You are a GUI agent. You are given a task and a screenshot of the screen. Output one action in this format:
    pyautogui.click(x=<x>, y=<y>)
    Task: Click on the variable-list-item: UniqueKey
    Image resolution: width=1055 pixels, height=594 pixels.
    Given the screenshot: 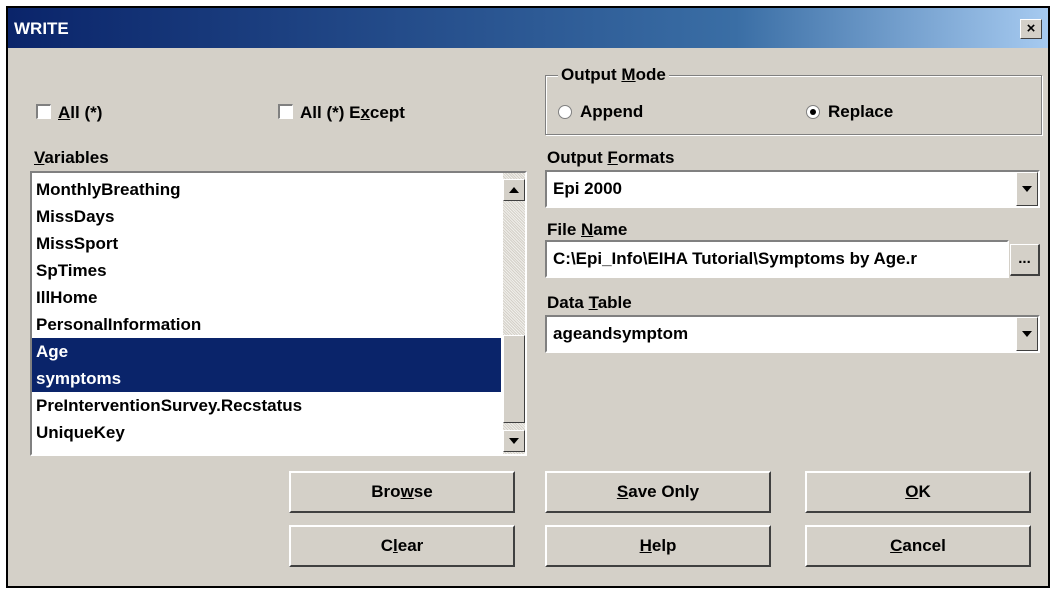 What is the action you would take?
    pyautogui.click(x=266, y=432)
    